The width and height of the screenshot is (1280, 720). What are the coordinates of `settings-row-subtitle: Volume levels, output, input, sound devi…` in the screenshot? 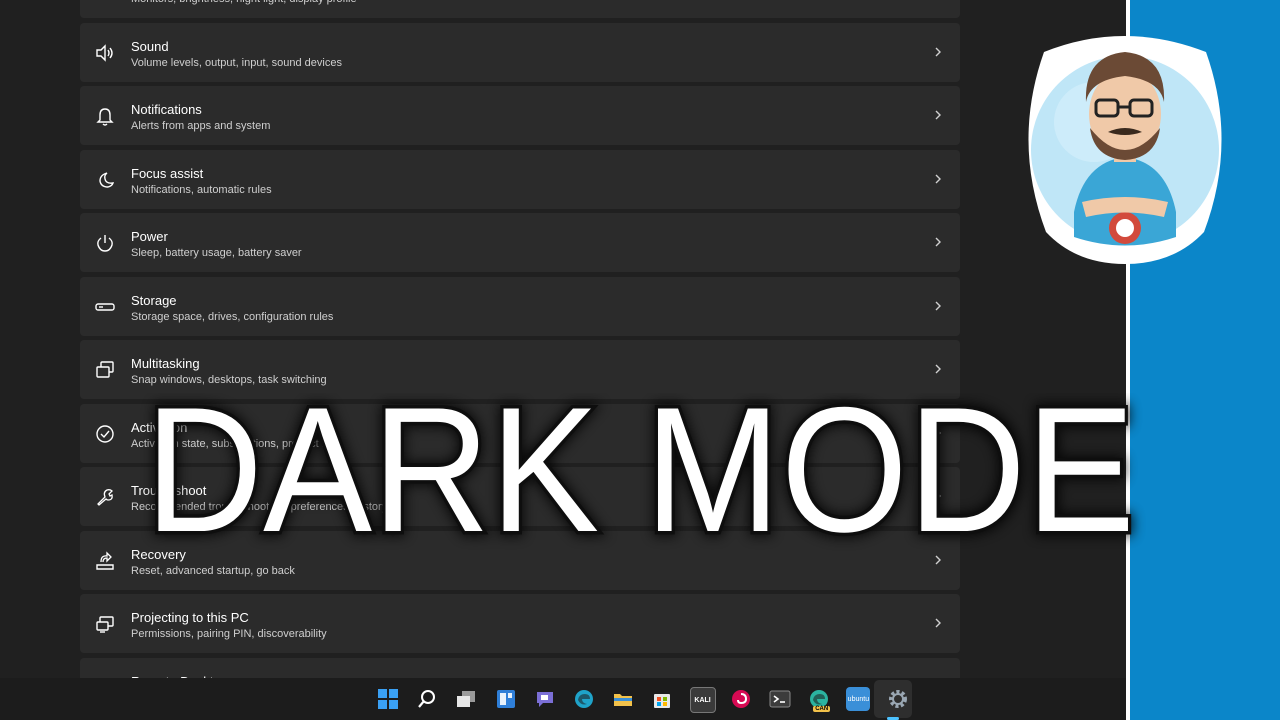 It's located at (236, 62).